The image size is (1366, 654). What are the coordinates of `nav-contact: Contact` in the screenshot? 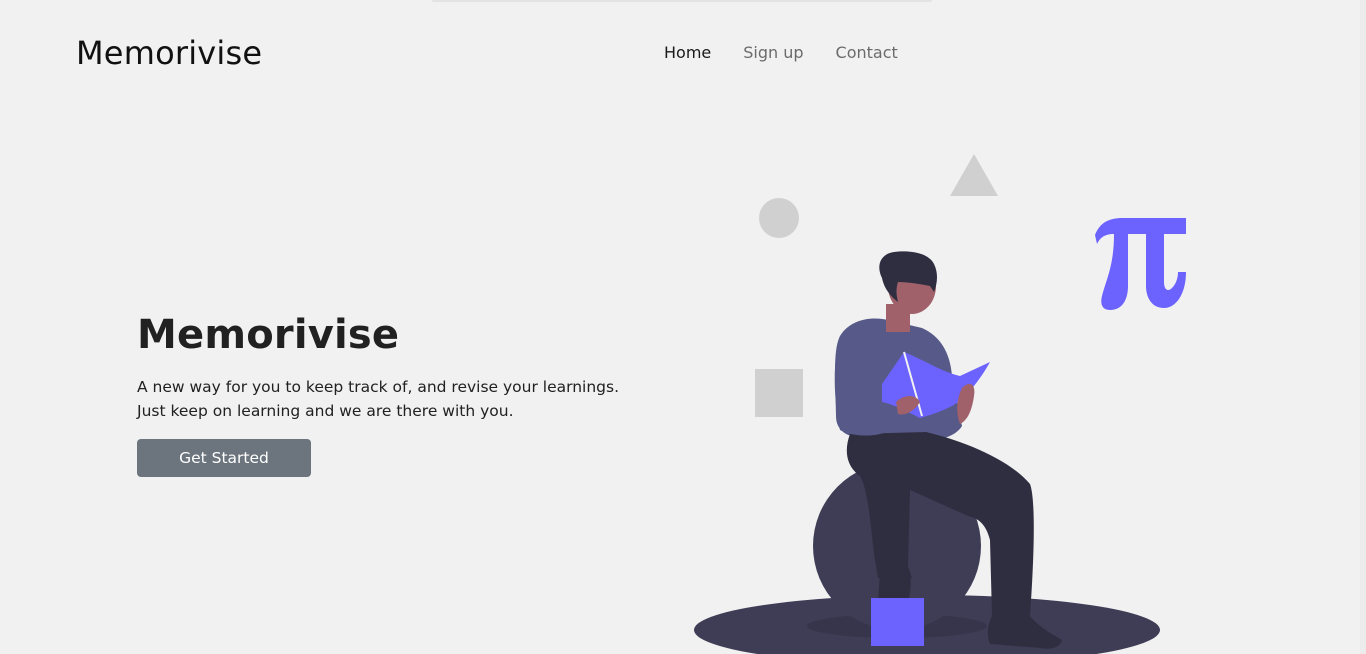 It's located at (867, 53).